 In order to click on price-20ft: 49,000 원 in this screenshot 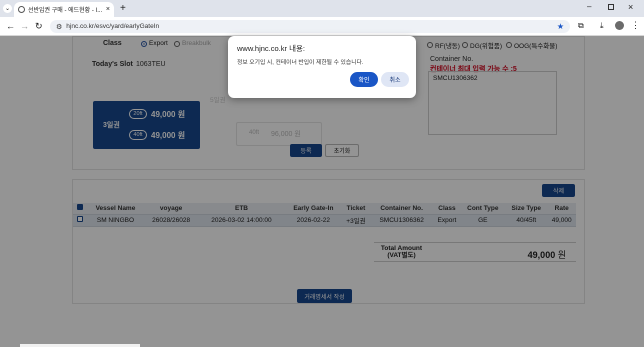, I will do `click(168, 114)`.